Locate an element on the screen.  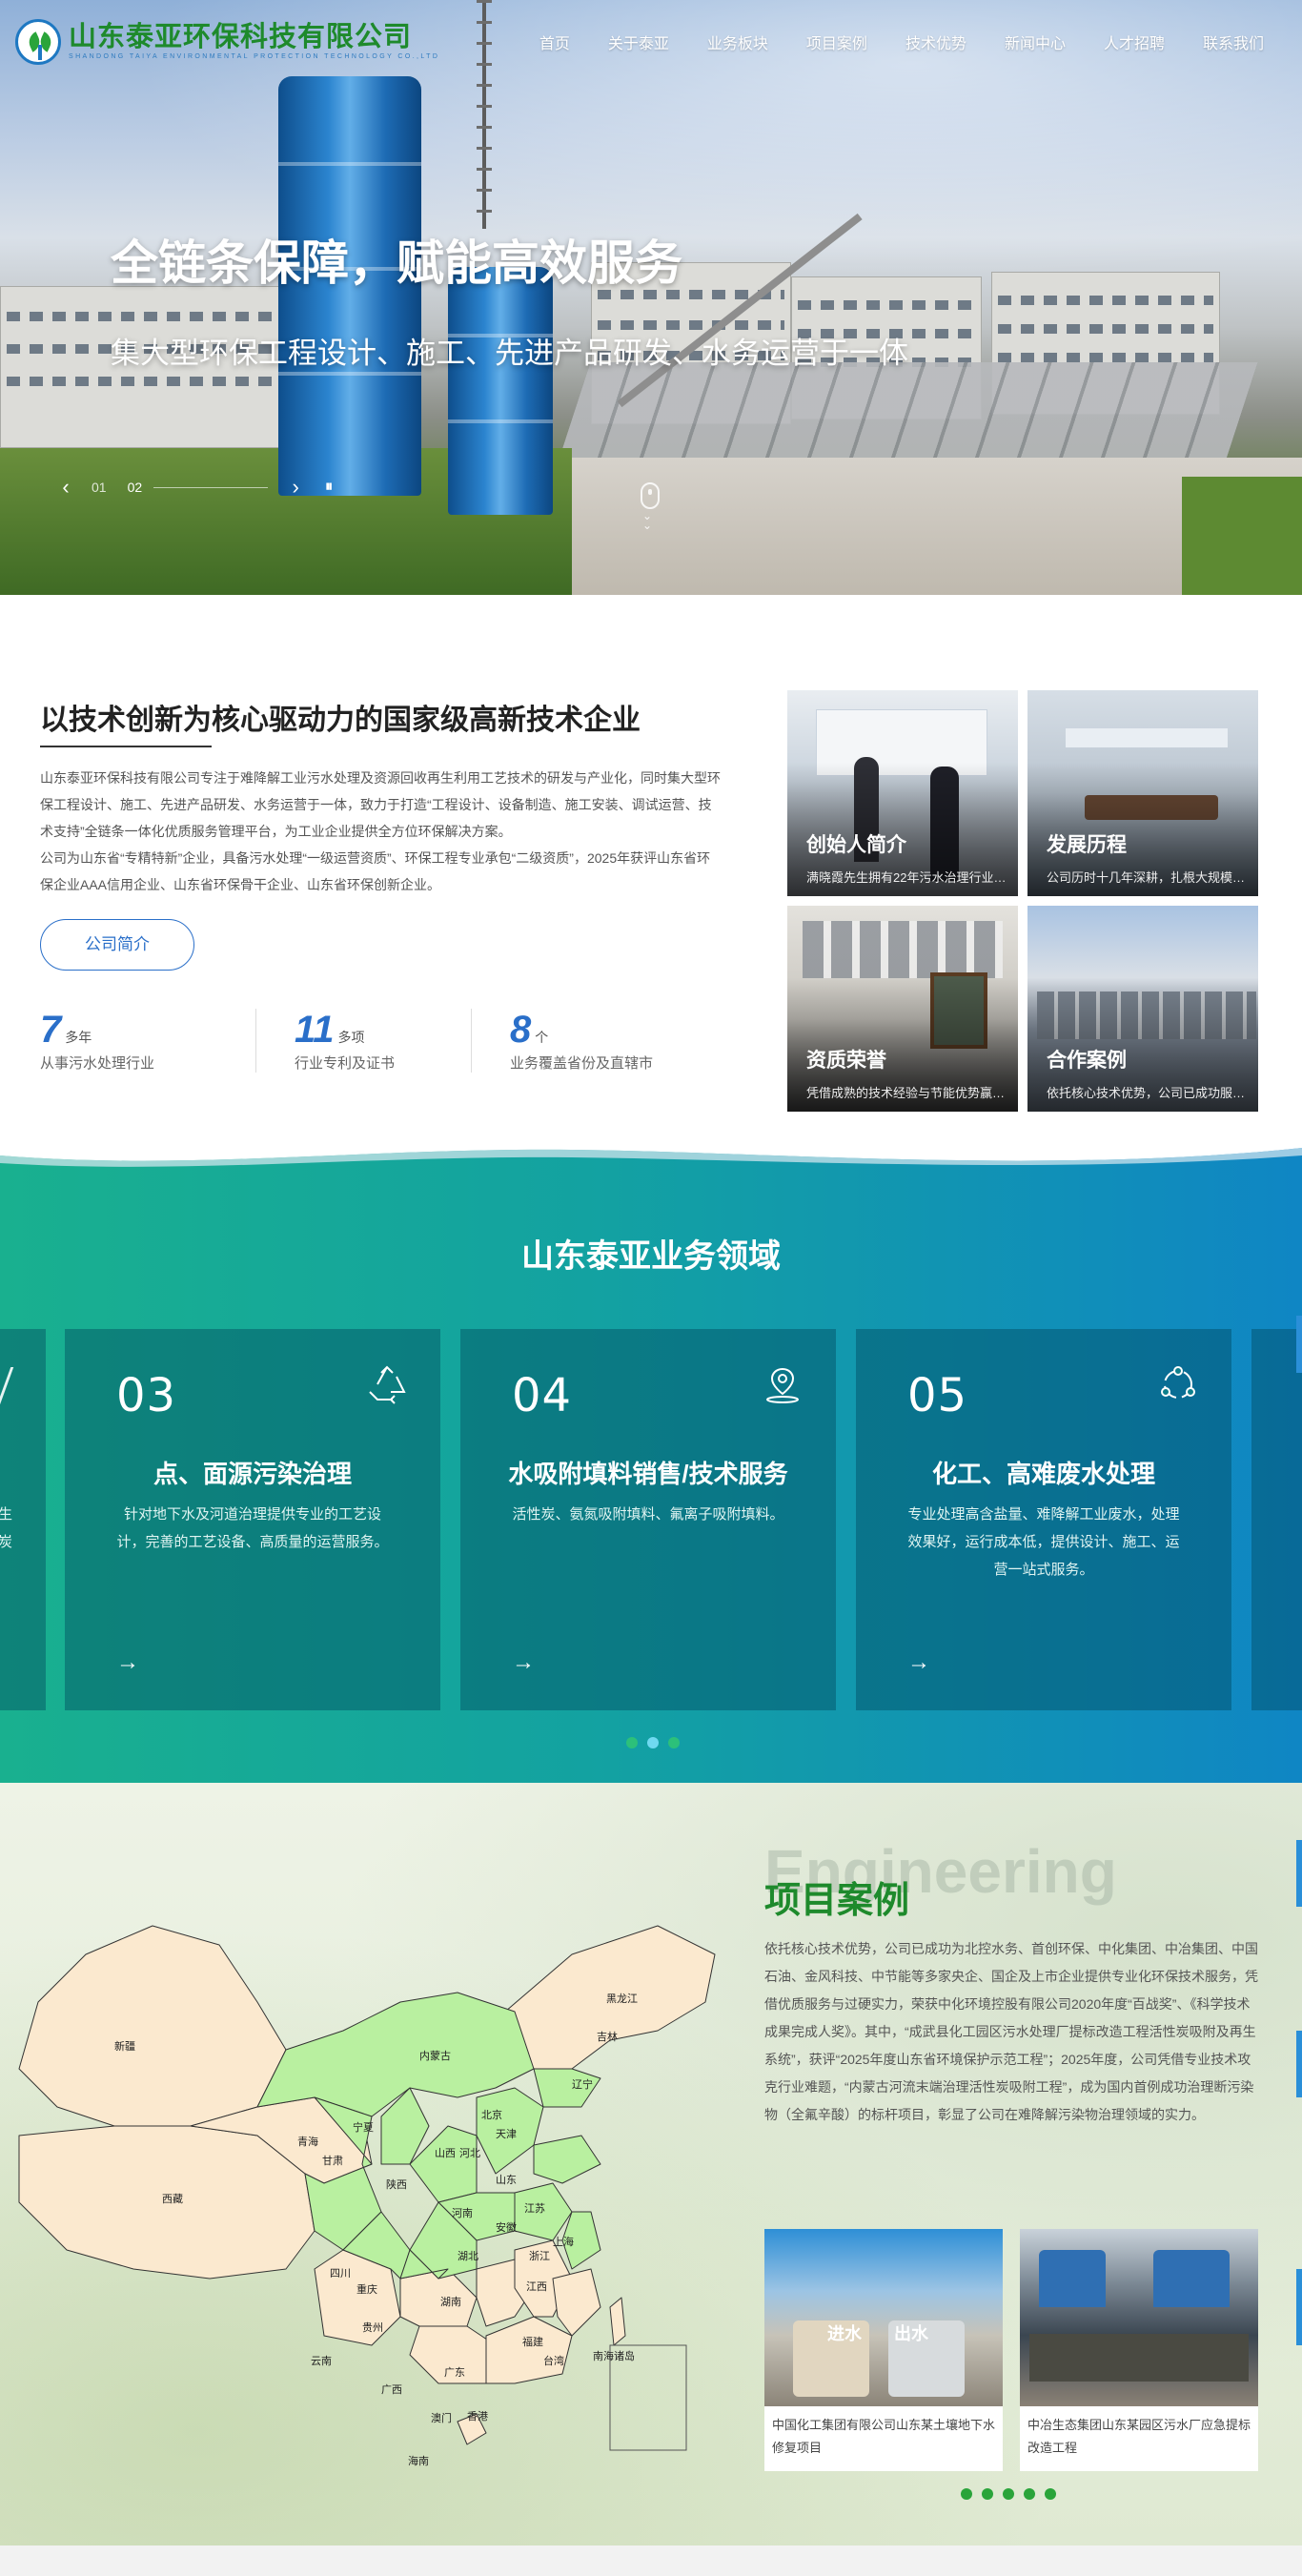
business-card-desc: 活性炭、氨氮吸附填料、氟离子吸附填料。 is located at coordinates (648, 1514).